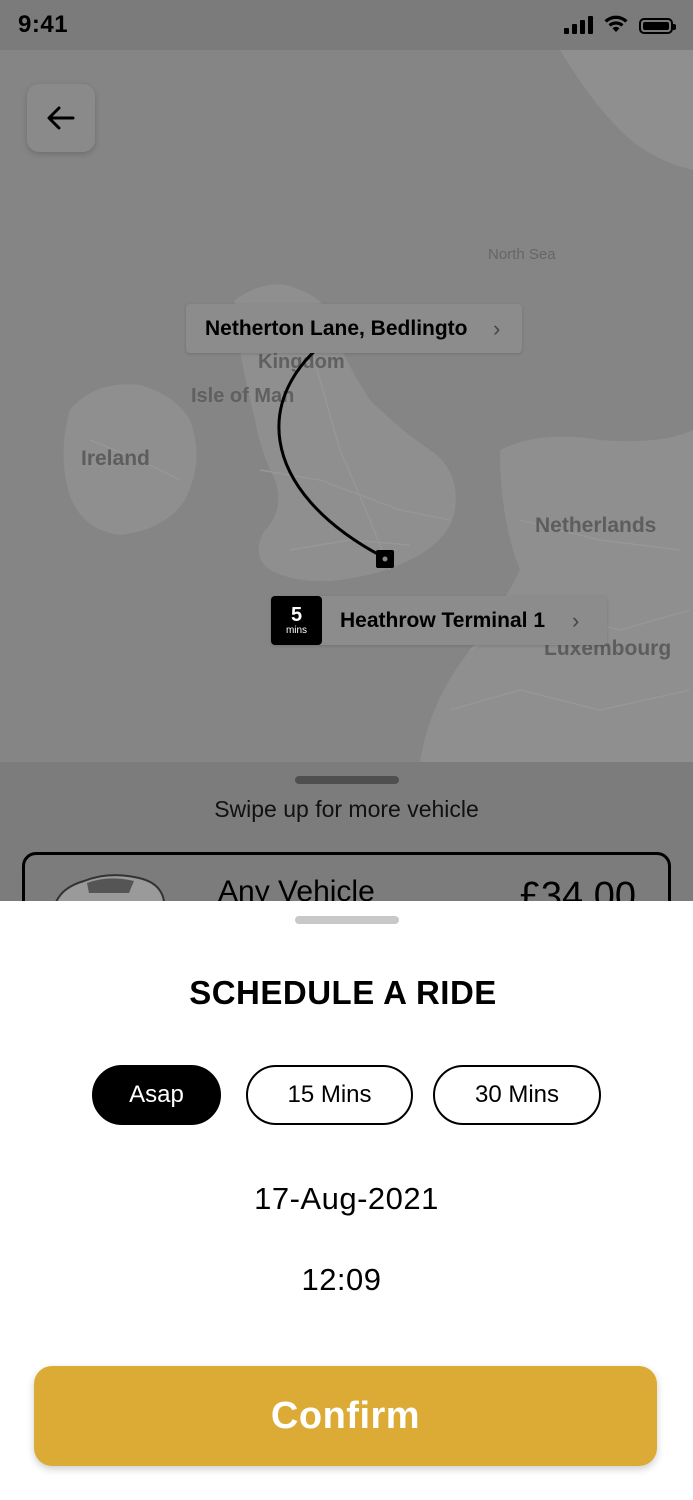  I want to click on time-picker: 12:09, so click(341, 1280).